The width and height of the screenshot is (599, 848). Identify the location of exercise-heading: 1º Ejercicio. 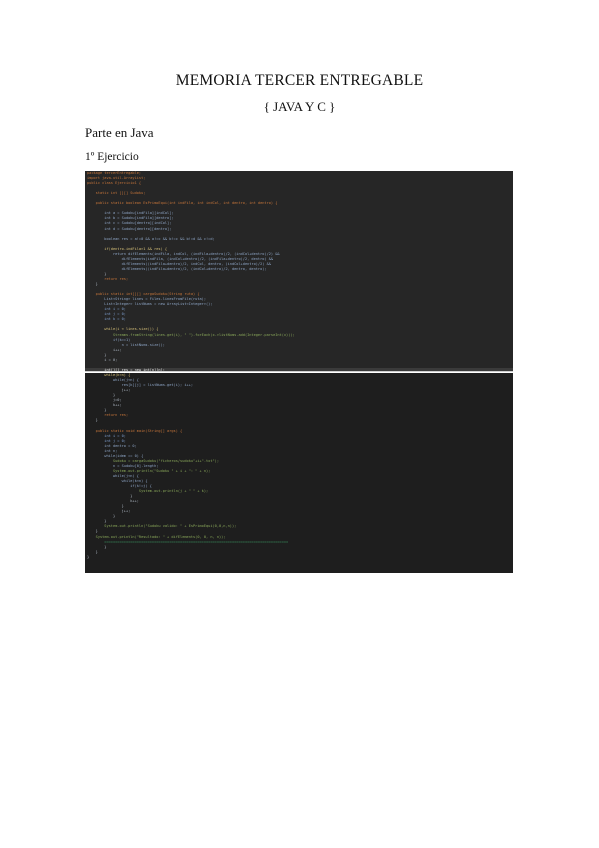
(112, 157).